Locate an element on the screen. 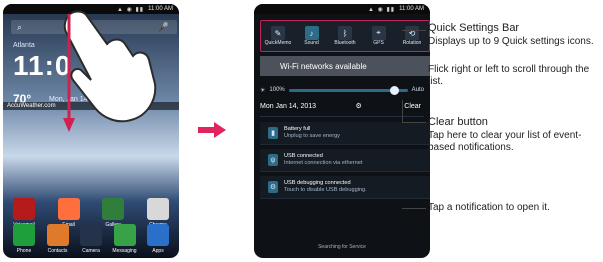 The height and width of the screenshot is (262, 603). qs-gps: ⌖ GPS is located at coordinates (379, 36).